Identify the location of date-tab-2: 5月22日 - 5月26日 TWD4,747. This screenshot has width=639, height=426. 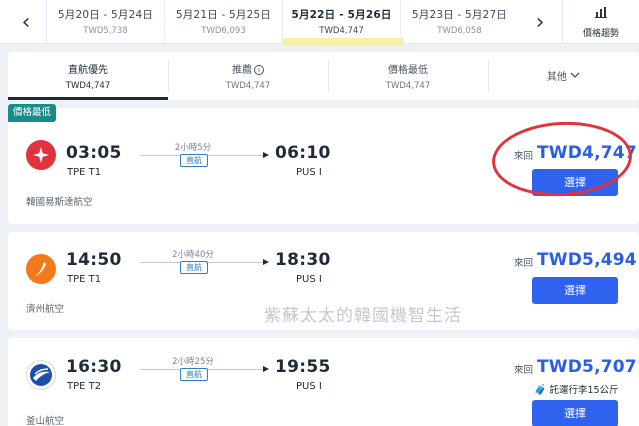
(341, 22).